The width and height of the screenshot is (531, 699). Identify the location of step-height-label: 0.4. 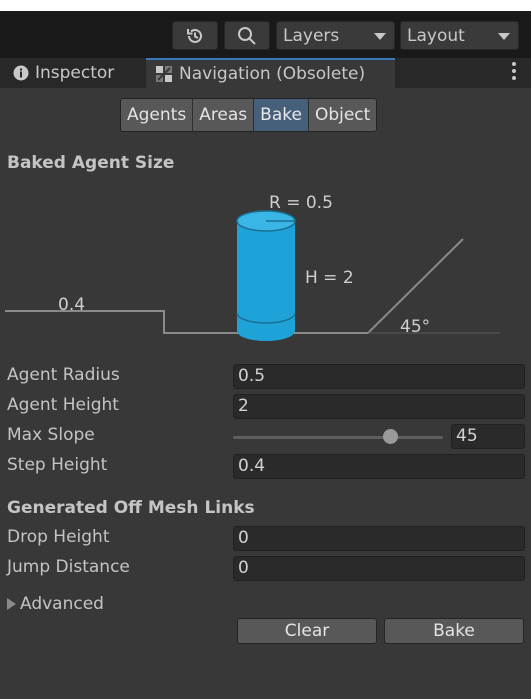
(71, 305).